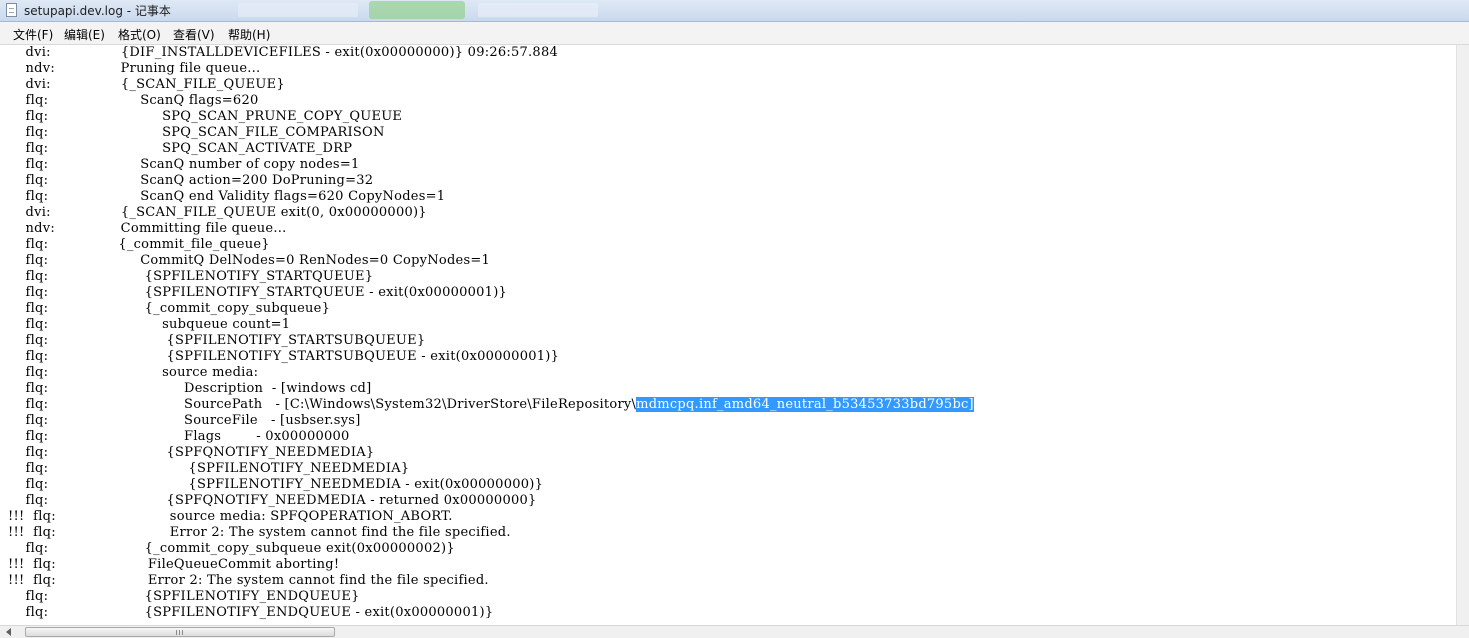 The width and height of the screenshot is (1469, 638). Describe the element at coordinates (1462, 335) in the screenshot. I see `vertical-scrollbar` at that location.